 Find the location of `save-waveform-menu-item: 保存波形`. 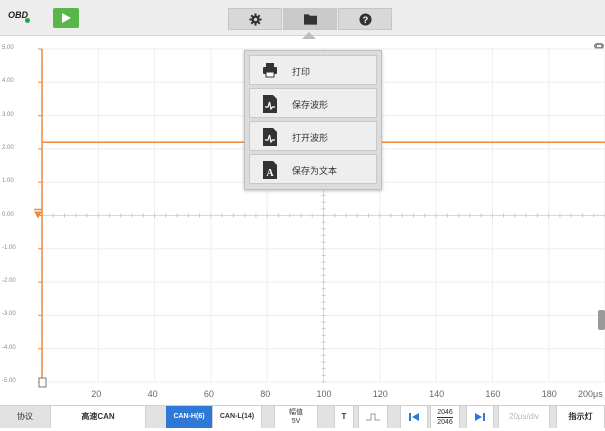

save-waveform-menu-item: 保存波形 is located at coordinates (313, 103).